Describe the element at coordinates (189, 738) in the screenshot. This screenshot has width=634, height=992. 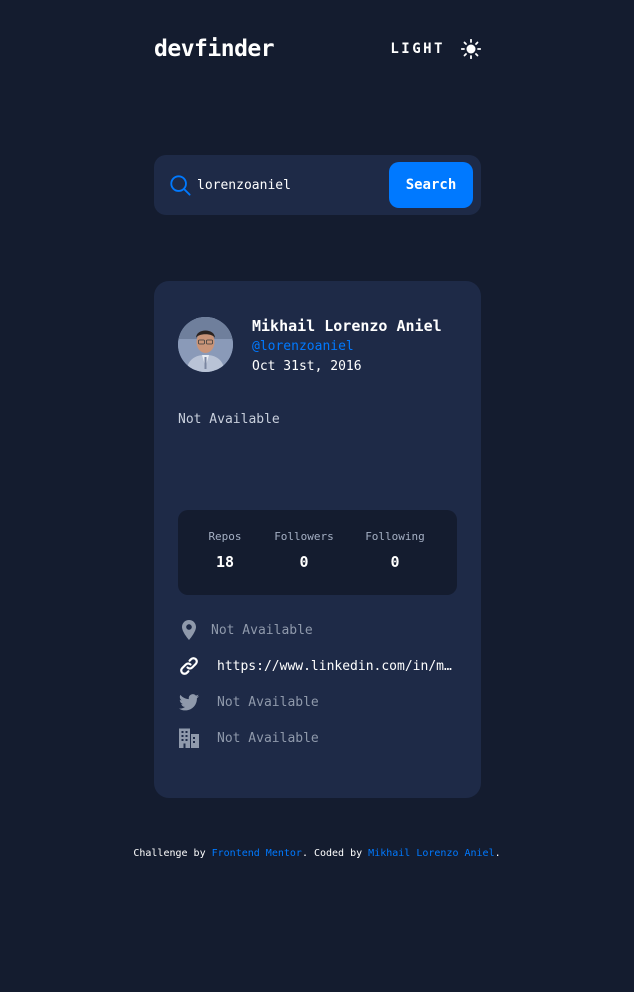
I see `building-icon` at that location.